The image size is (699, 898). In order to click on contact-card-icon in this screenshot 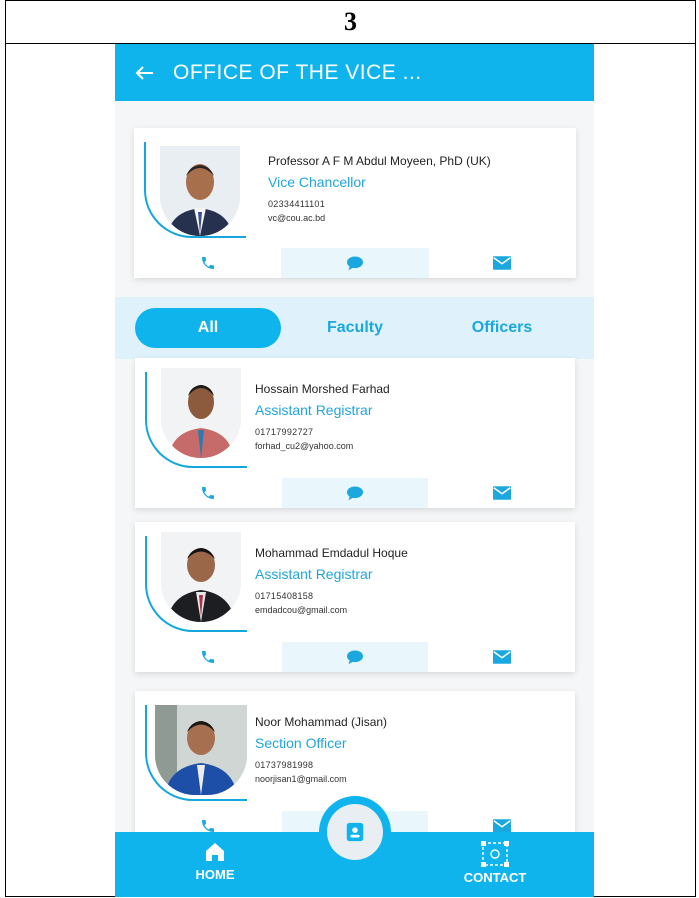, I will do `click(355, 832)`.